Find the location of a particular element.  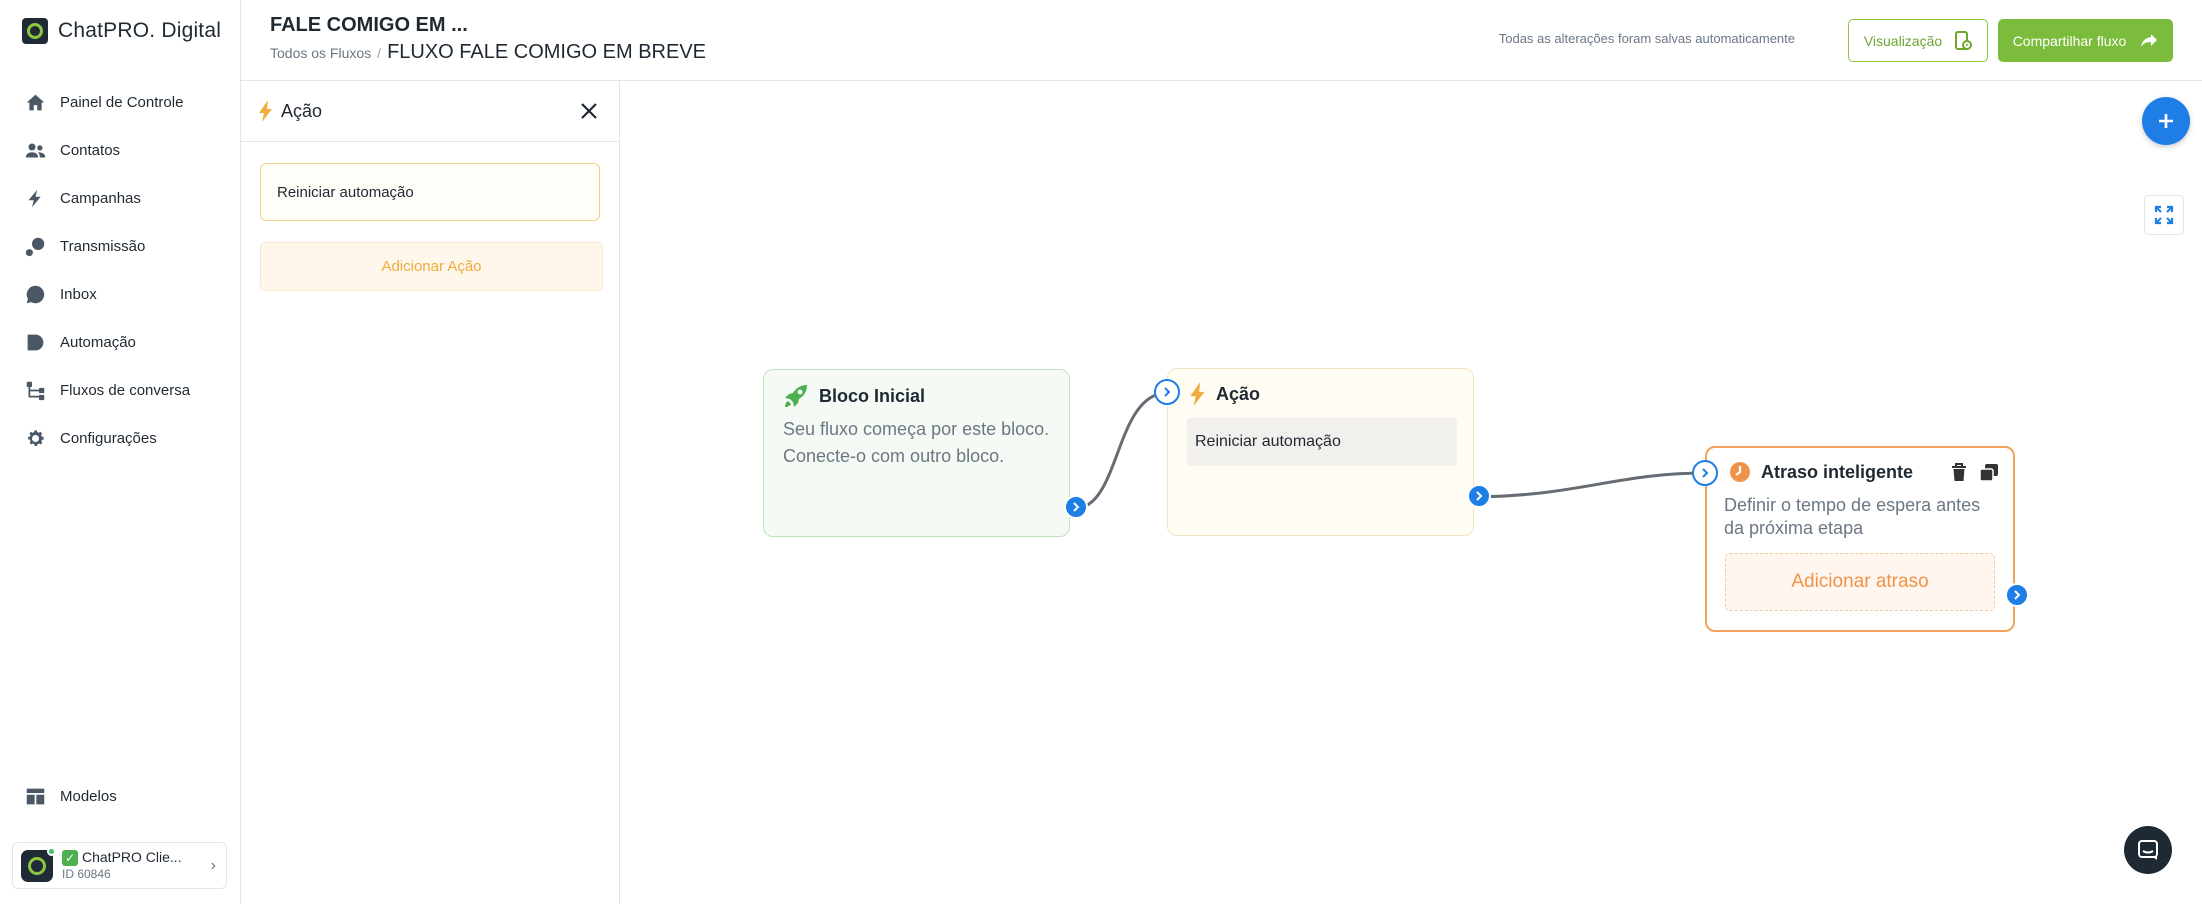

sidebar-item-painel: Painel de Controle is located at coordinates (129, 102).